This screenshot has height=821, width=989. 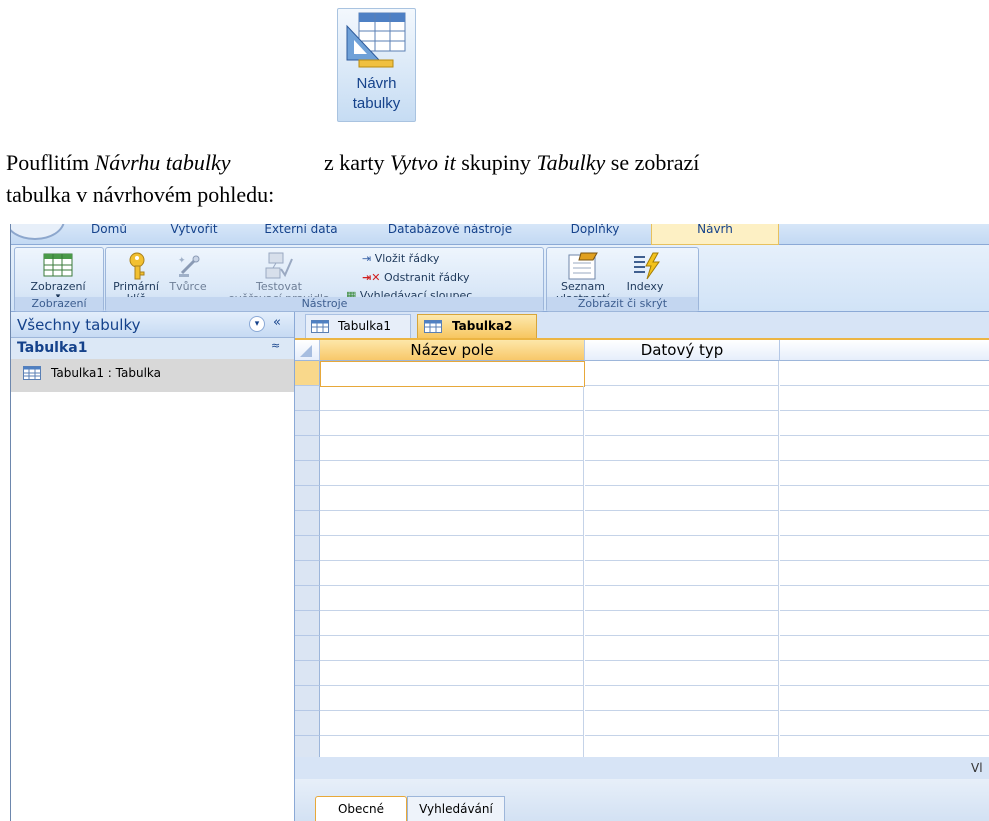 I want to click on doc-italic-text: Tabulky, so click(x=571, y=162).